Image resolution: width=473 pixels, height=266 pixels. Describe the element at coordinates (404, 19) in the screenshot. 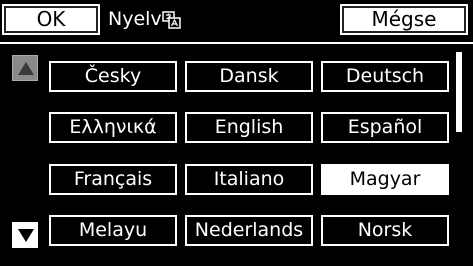

I see `cancel-button: Mégse` at that location.